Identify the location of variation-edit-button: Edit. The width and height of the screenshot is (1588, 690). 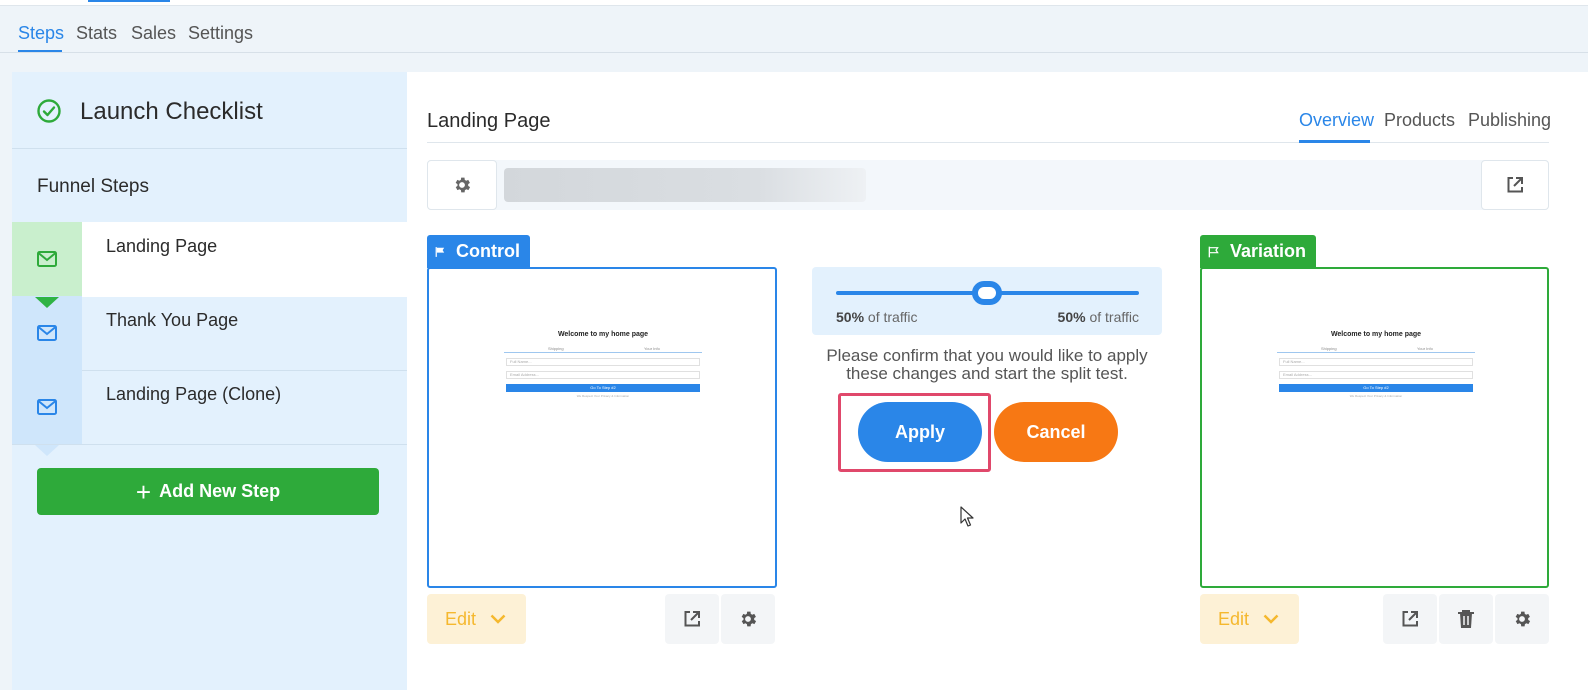
(1249, 619).